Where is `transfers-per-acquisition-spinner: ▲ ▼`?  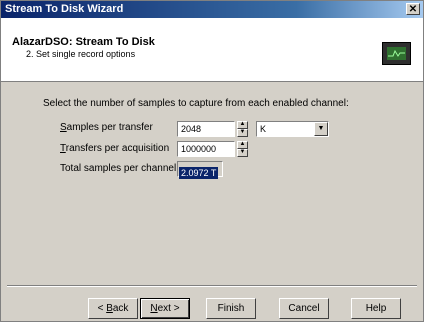
transfers-per-acquisition-spinner: ▲ ▼ is located at coordinates (242, 149).